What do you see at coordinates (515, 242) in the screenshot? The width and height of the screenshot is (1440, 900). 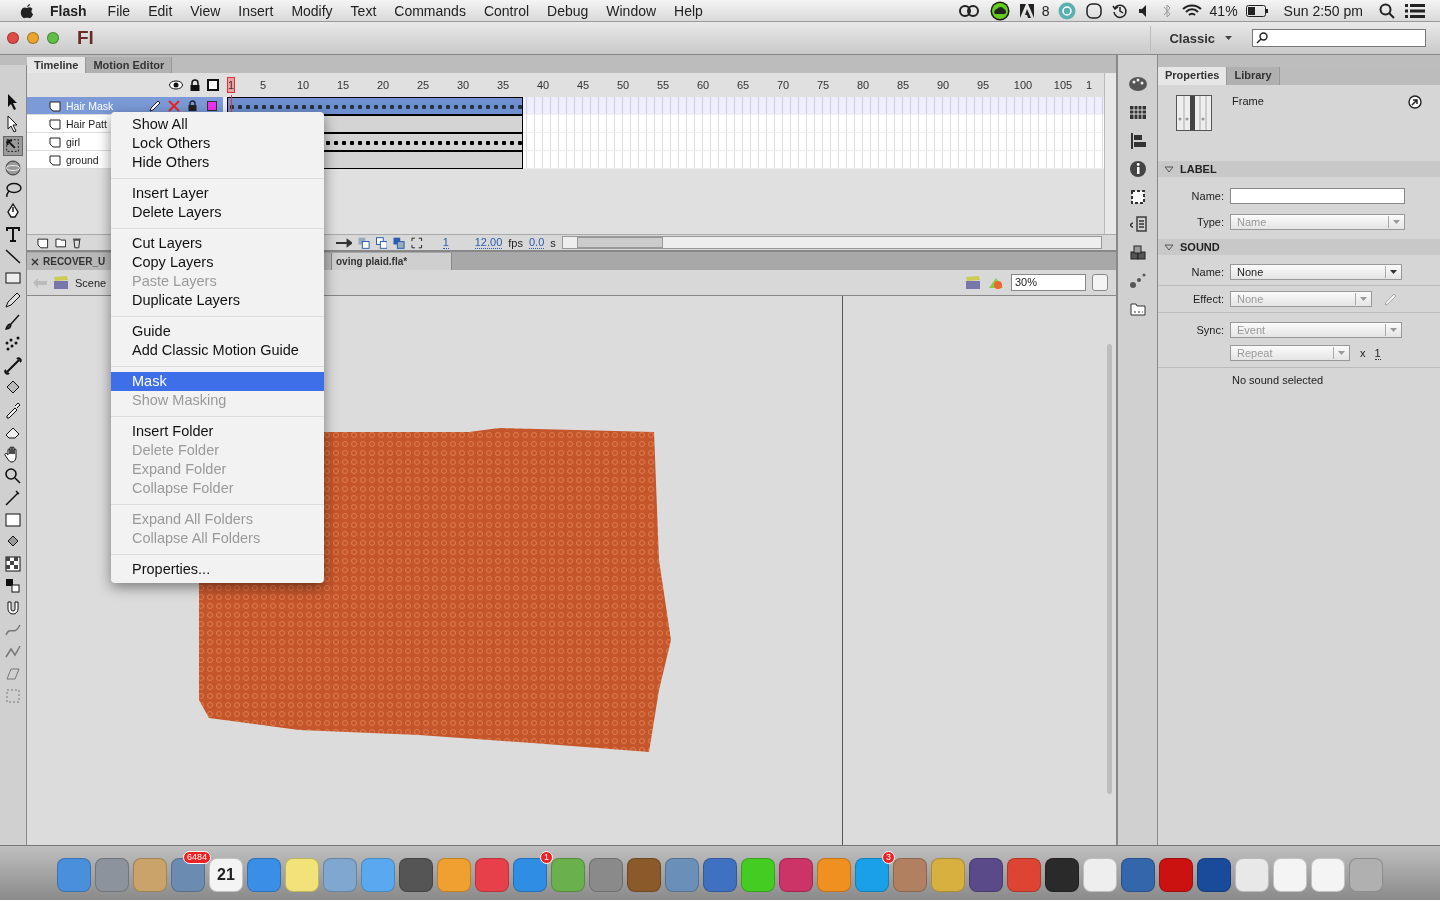 I see `fps-unit: fps` at bounding box center [515, 242].